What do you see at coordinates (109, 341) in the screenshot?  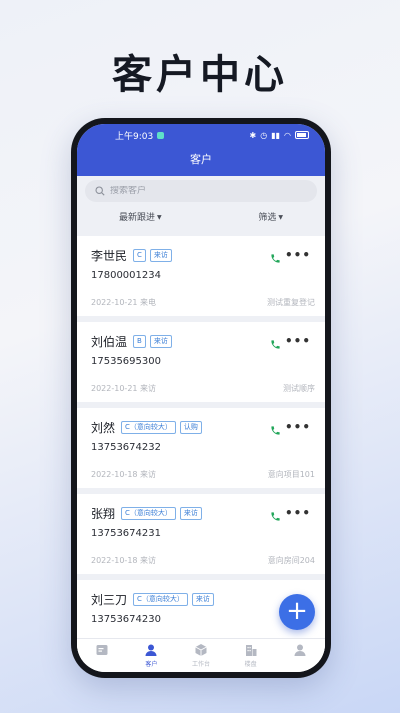 I see `customer-name: 刘伯温` at bounding box center [109, 341].